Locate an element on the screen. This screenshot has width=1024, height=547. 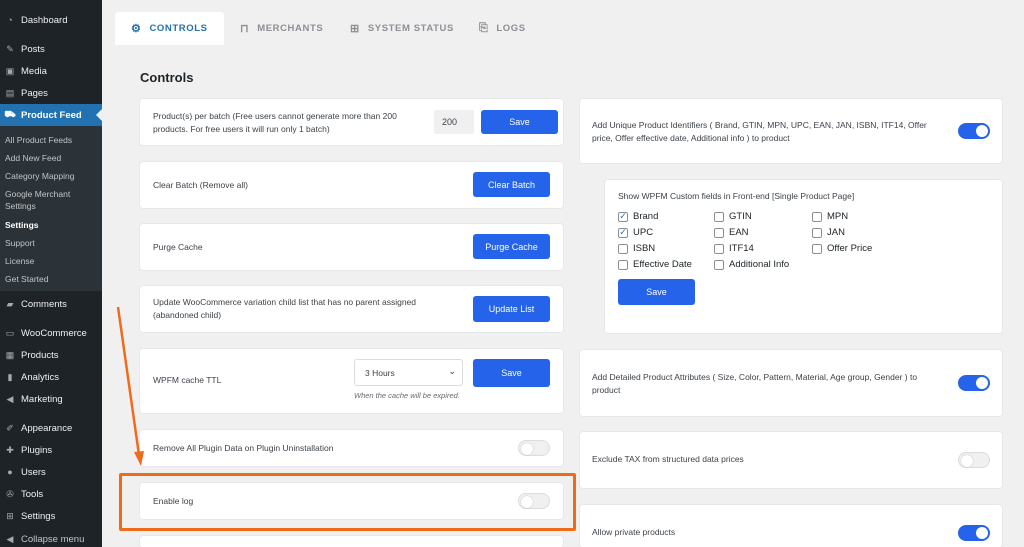
annotation-arrow is located at coordinates (130, 386).